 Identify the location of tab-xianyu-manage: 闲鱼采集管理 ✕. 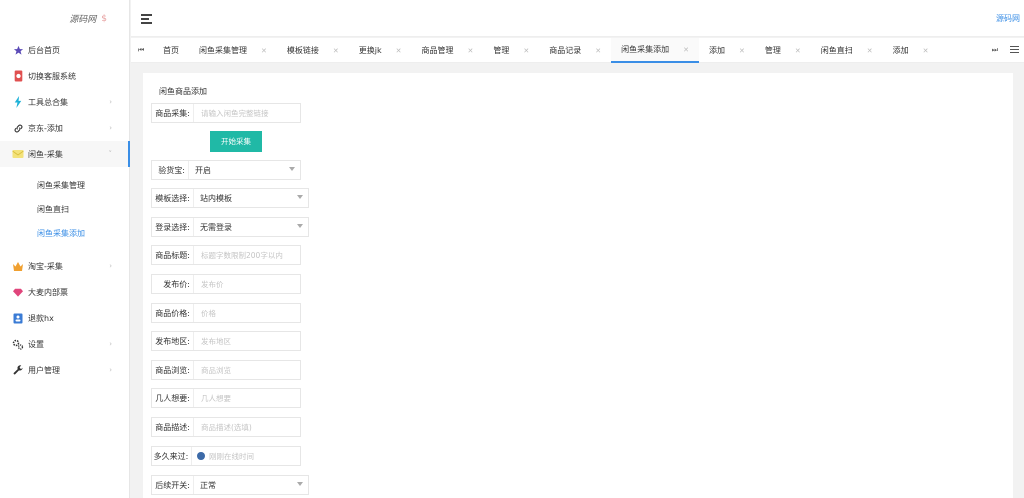
(233, 50).